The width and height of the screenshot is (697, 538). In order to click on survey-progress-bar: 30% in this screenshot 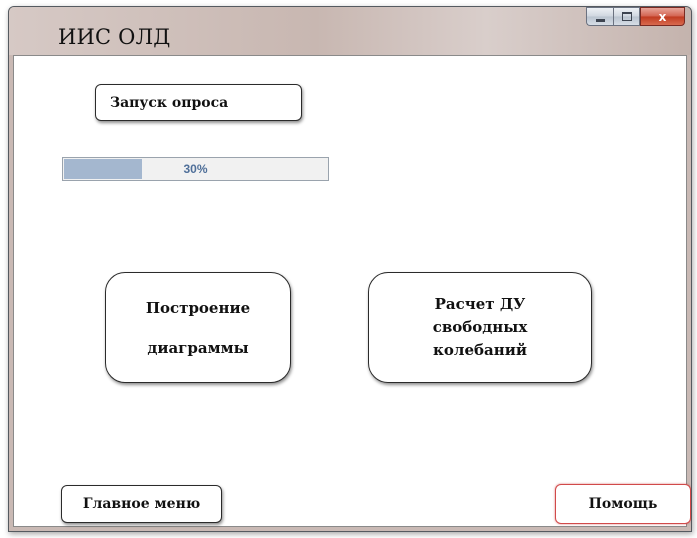, I will do `click(195, 169)`.